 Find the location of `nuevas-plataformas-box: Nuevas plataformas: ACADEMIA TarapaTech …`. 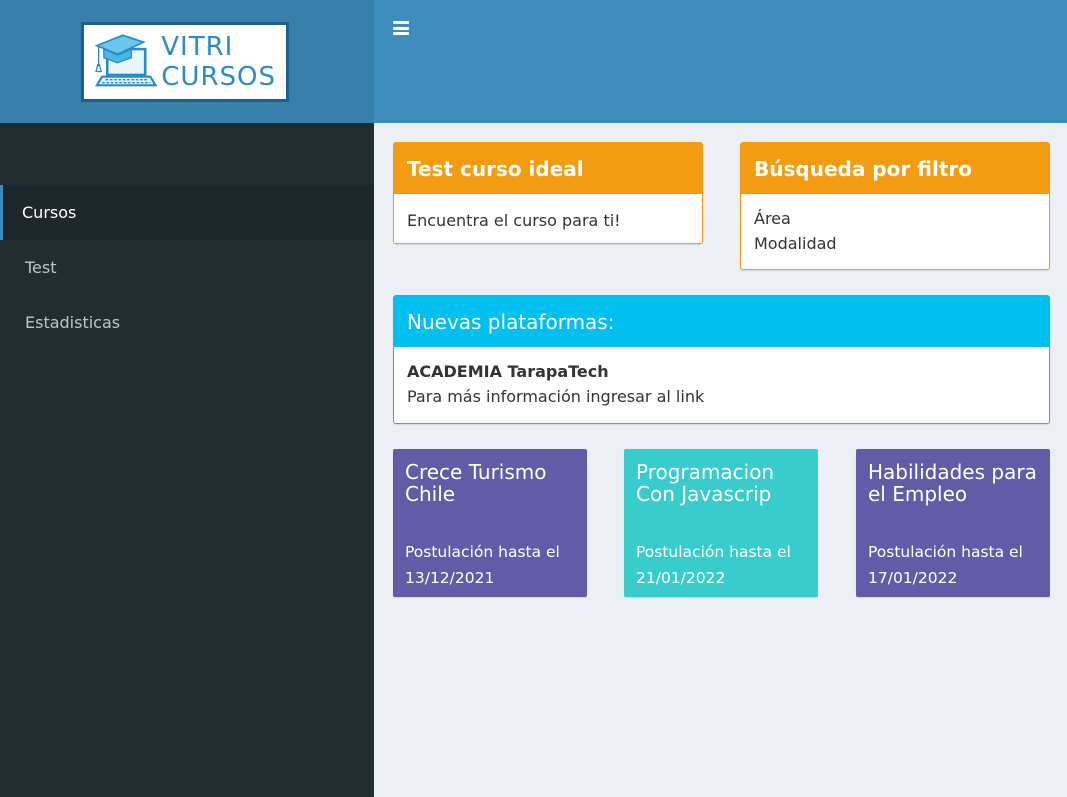

nuevas-plataformas-box: Nuevas plataformas: ACADEMIA TarapaTech … is located at coordinates (721, 359).